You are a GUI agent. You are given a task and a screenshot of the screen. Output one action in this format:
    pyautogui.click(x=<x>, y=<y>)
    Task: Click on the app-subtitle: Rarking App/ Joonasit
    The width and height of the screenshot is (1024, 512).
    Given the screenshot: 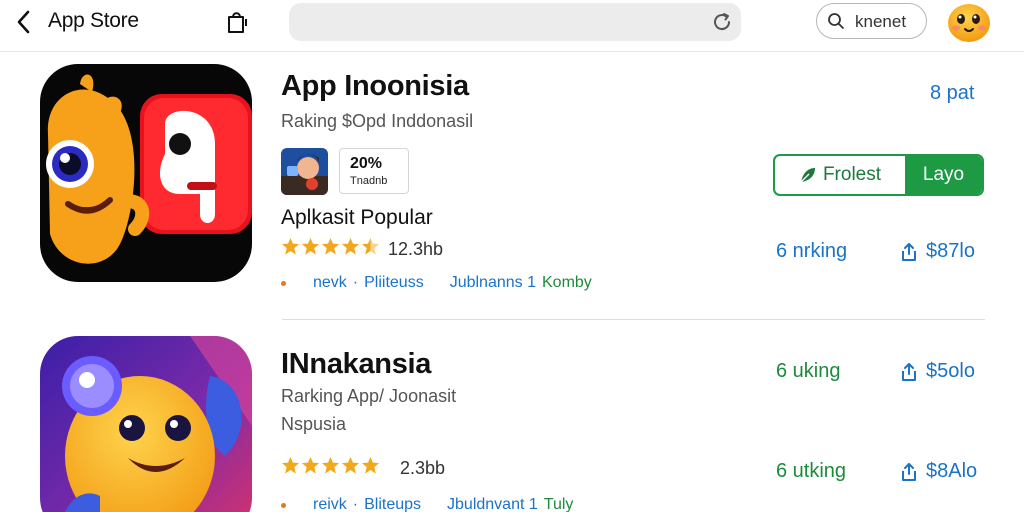 What is the action you would take?
    pyautogui.click(x=369, y=396)
    